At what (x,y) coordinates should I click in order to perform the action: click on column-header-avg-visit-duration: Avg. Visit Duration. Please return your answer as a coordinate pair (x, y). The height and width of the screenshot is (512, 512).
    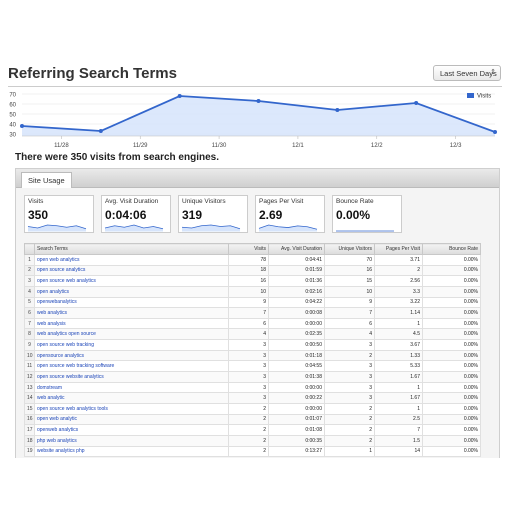
    Looking at the image, I should click on (296, 249).